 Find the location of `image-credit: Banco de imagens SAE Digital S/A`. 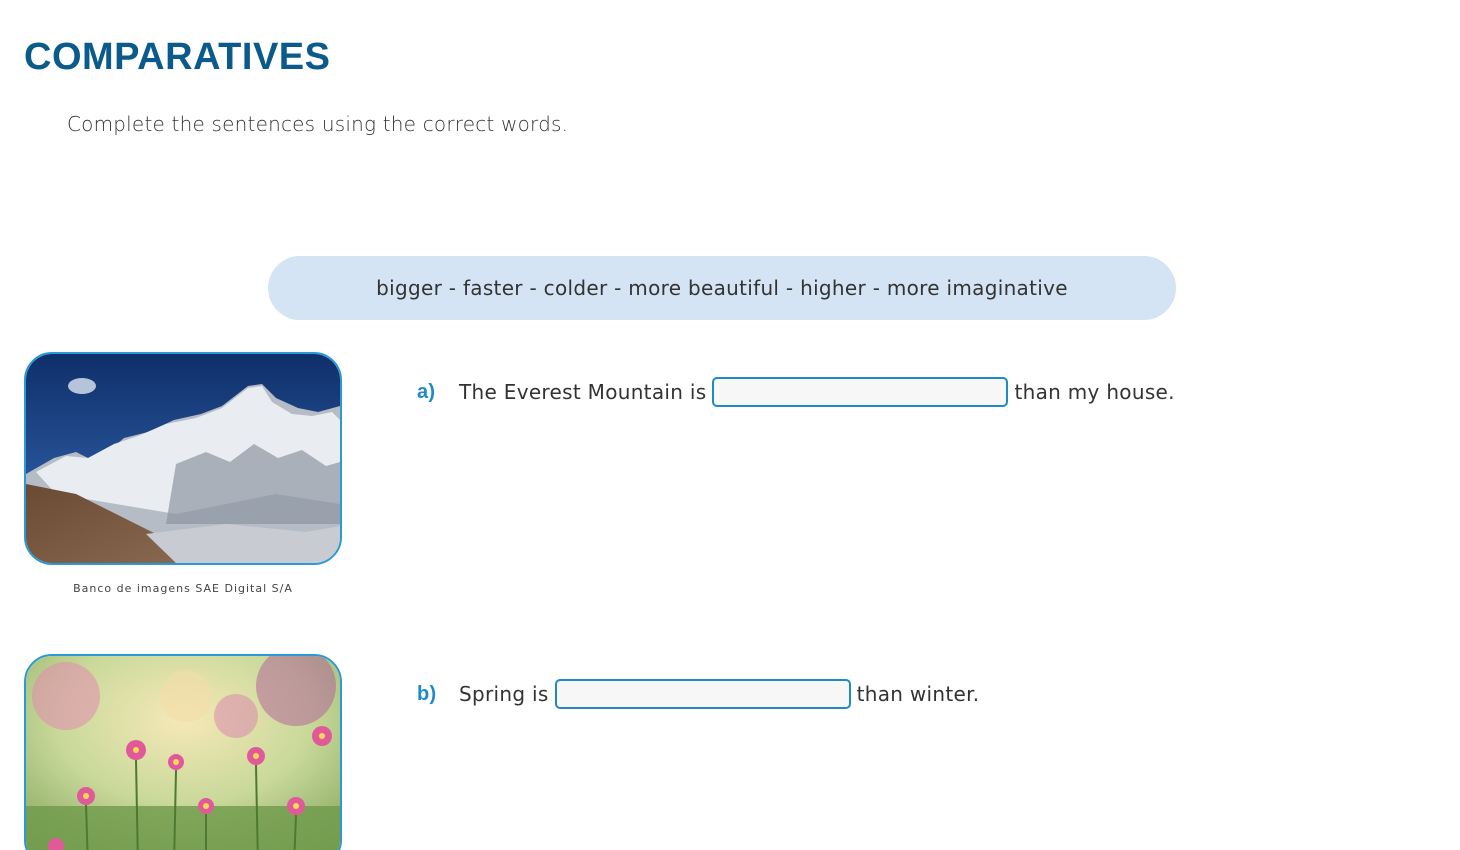

image-credit: Banco de imagens SAE Digital S/A is located at coordinates (183, 588).